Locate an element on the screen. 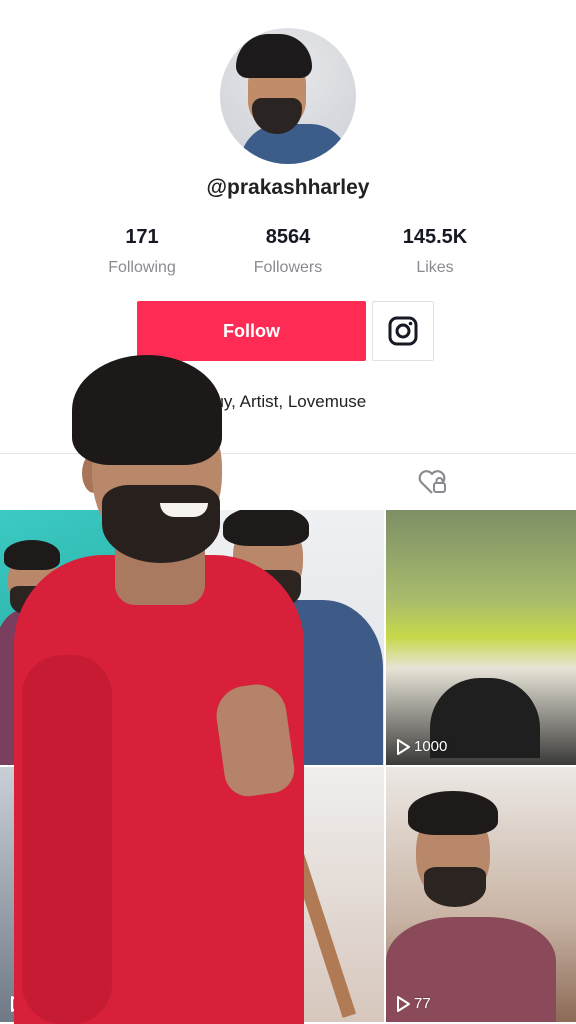 The width and height of the screenshot is (576, 1024). stat-followers-label: Followers is located at coordinates (288, 267).